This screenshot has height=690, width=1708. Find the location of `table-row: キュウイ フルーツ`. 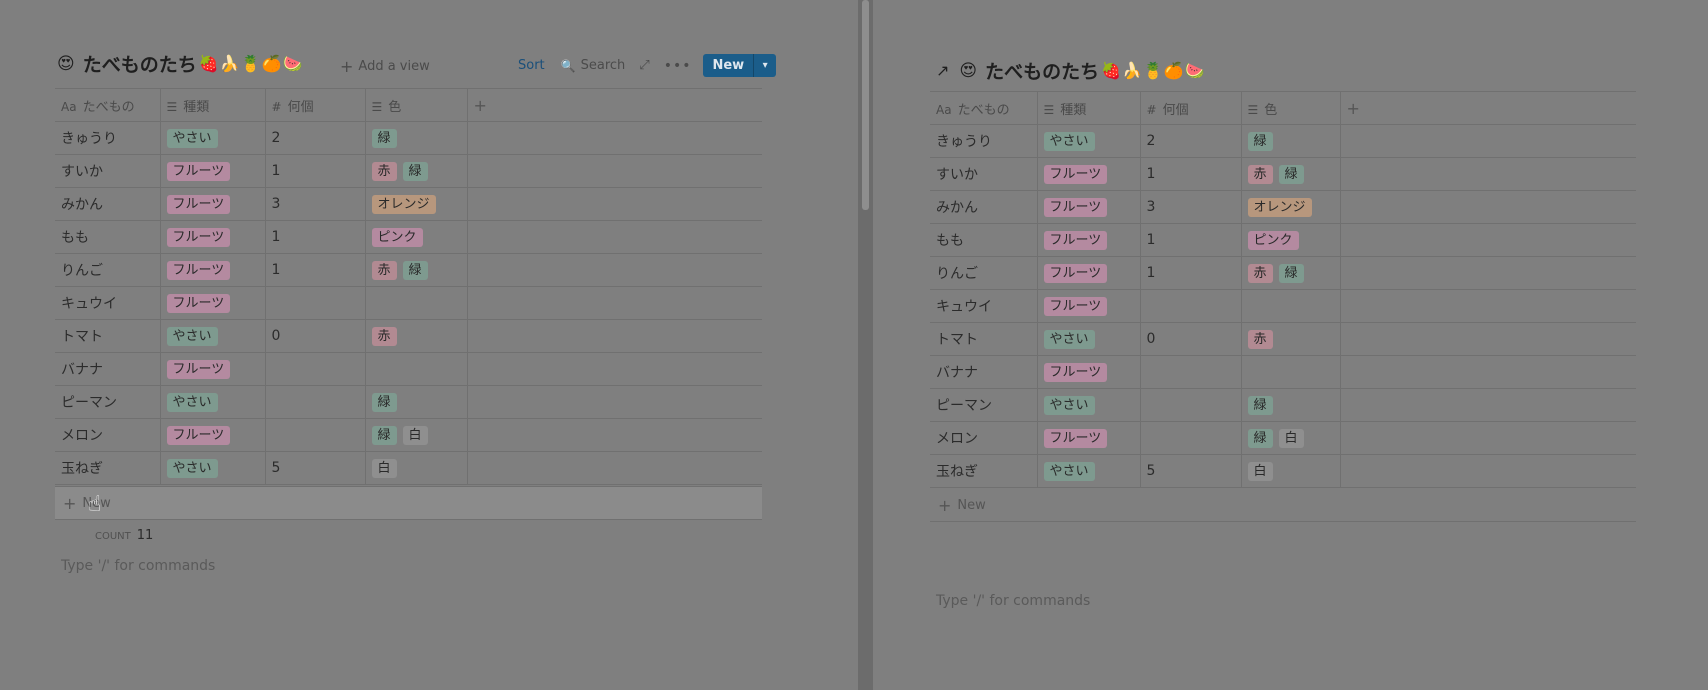

table-row: キュウイ フルーツ is located at coordinates (1283, 306).